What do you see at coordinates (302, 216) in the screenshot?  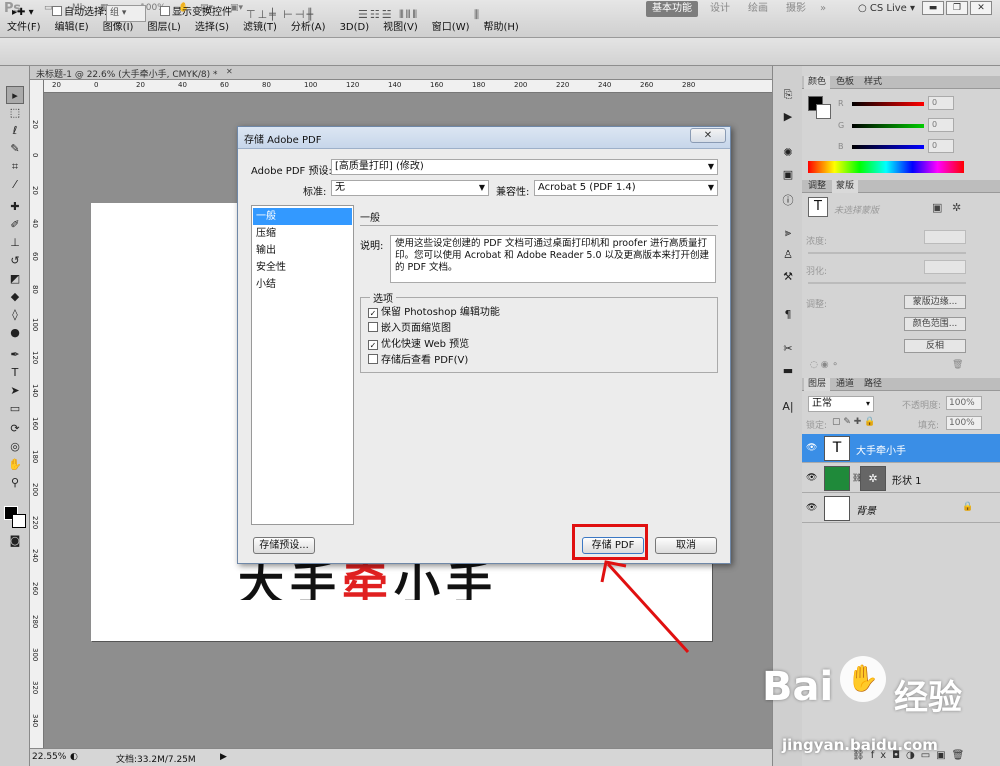 I see `nav-general: 一般` at bounding box center [302, 216].